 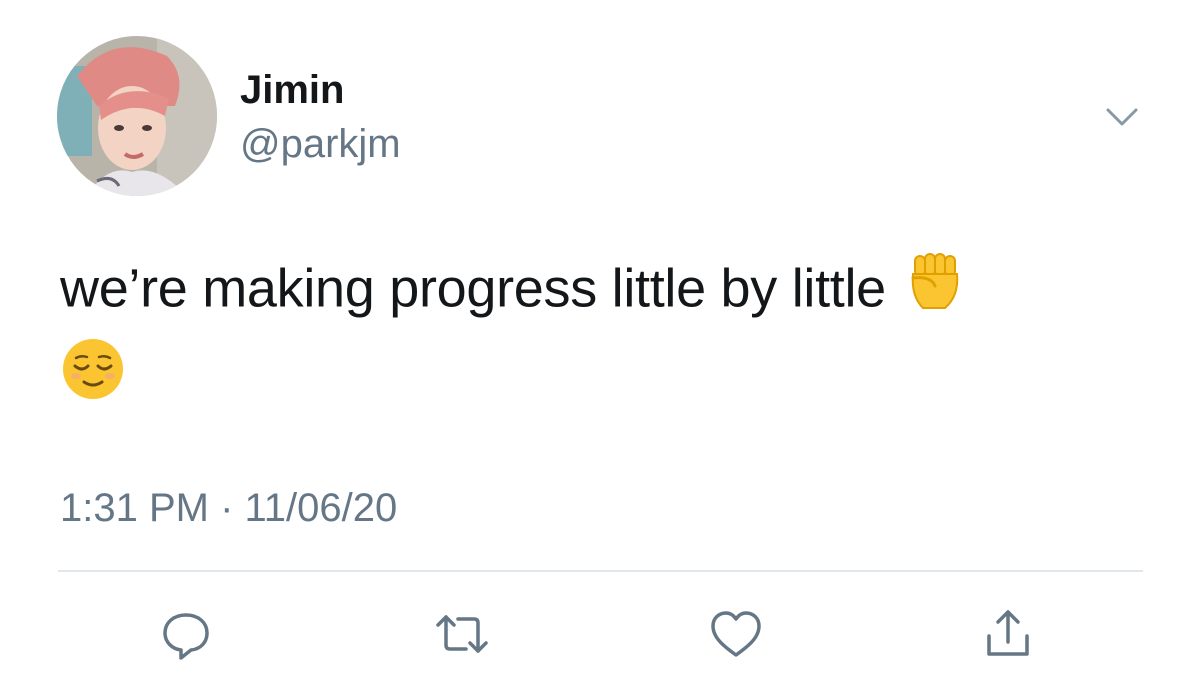 I want to click on chevron-down-icon, so click(x=1122, y=117).